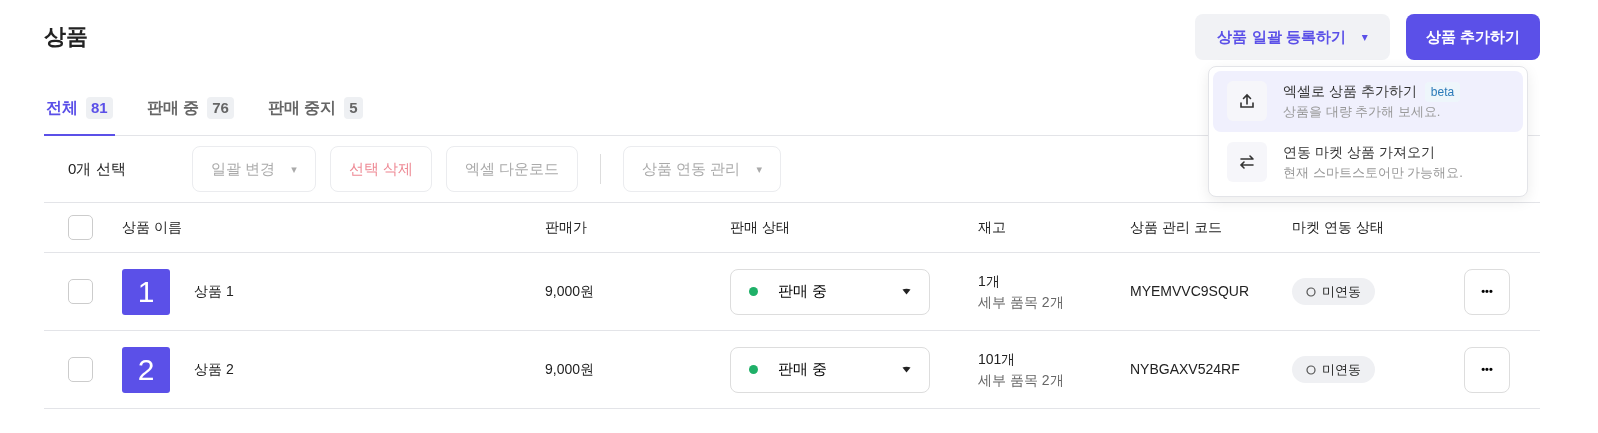  I want to click on column-header: 상품 관리 코드, so click(1176, 227).